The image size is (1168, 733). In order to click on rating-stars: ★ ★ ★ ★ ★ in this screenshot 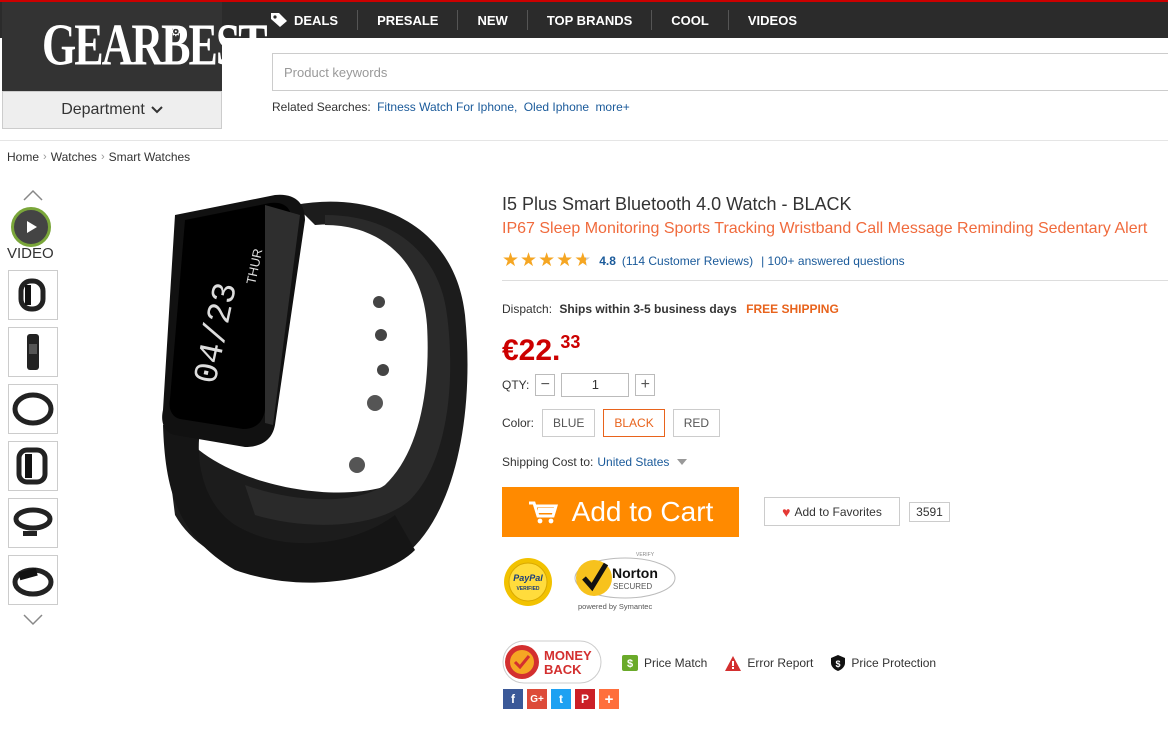, I will do `click(546, 260)`.